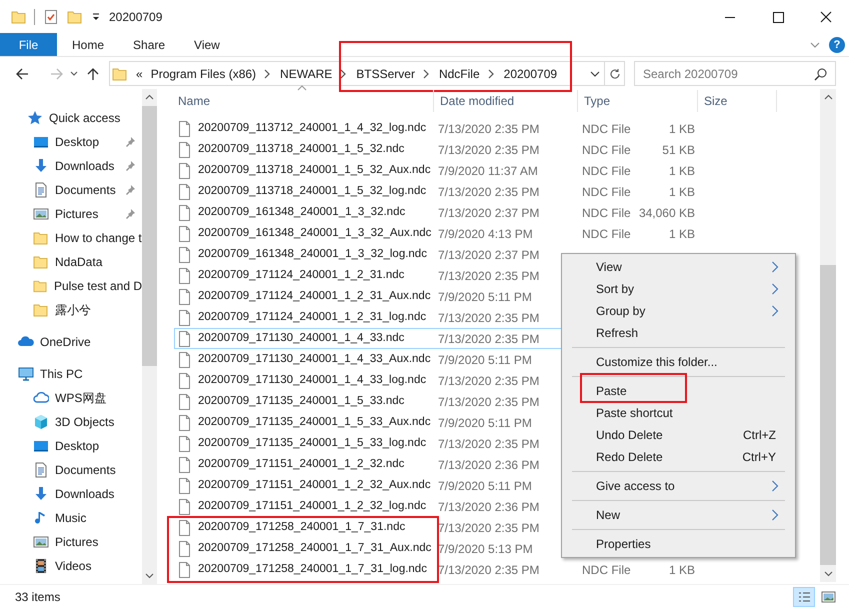 Image resolution: width=849 pixels, height=608 pixels. I want to click on help-button: ?, so click(837, 44).